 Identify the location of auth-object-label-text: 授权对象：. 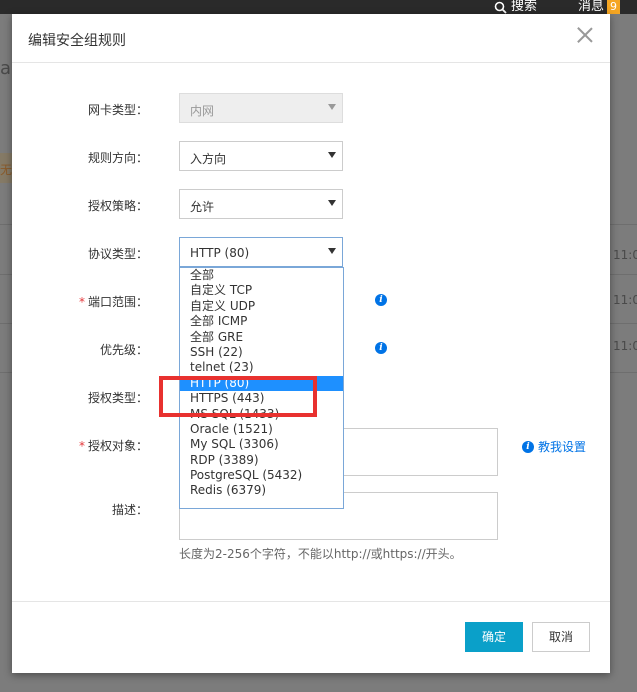
(117, 446).